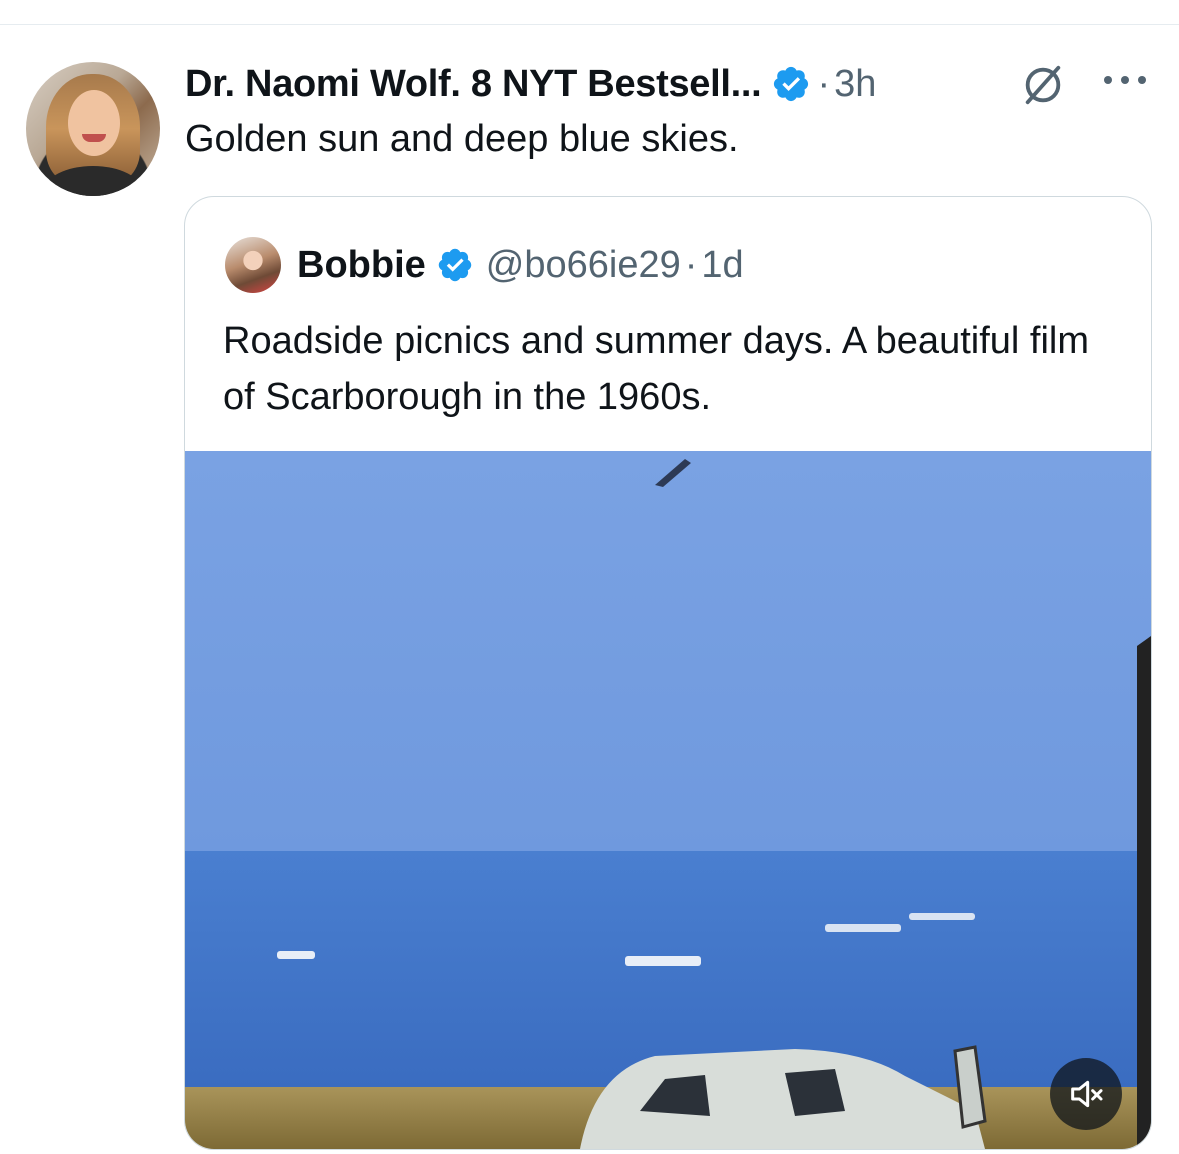  Describe the element at coordinates (361, 265) in the screenshot. I see `quoted-author-name: Bobbie` at that location.